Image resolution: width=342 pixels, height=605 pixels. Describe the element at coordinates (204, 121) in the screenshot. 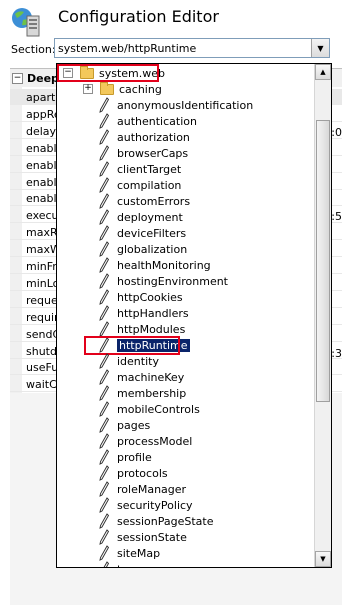

I see `tree-item-authentication: authentication` at that location.